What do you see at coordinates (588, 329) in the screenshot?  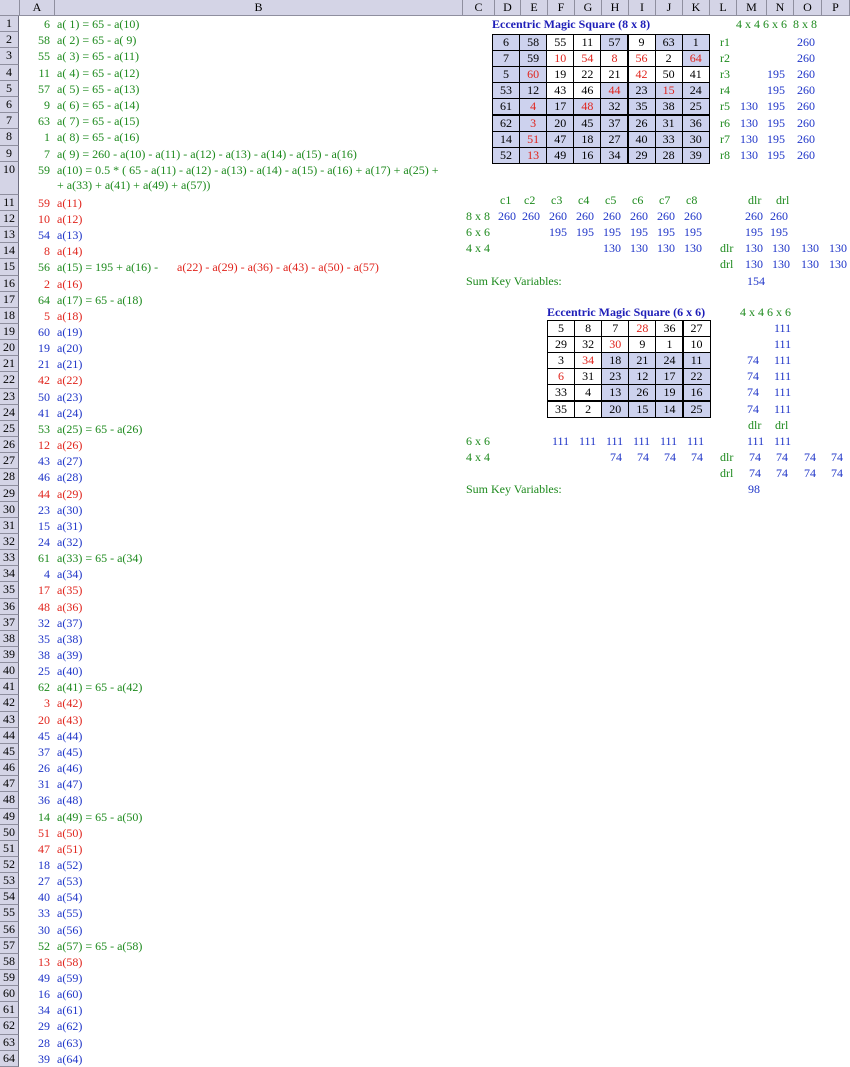 I see `sq6-cell-r1c2: 8` at bounding box center [588, 329].